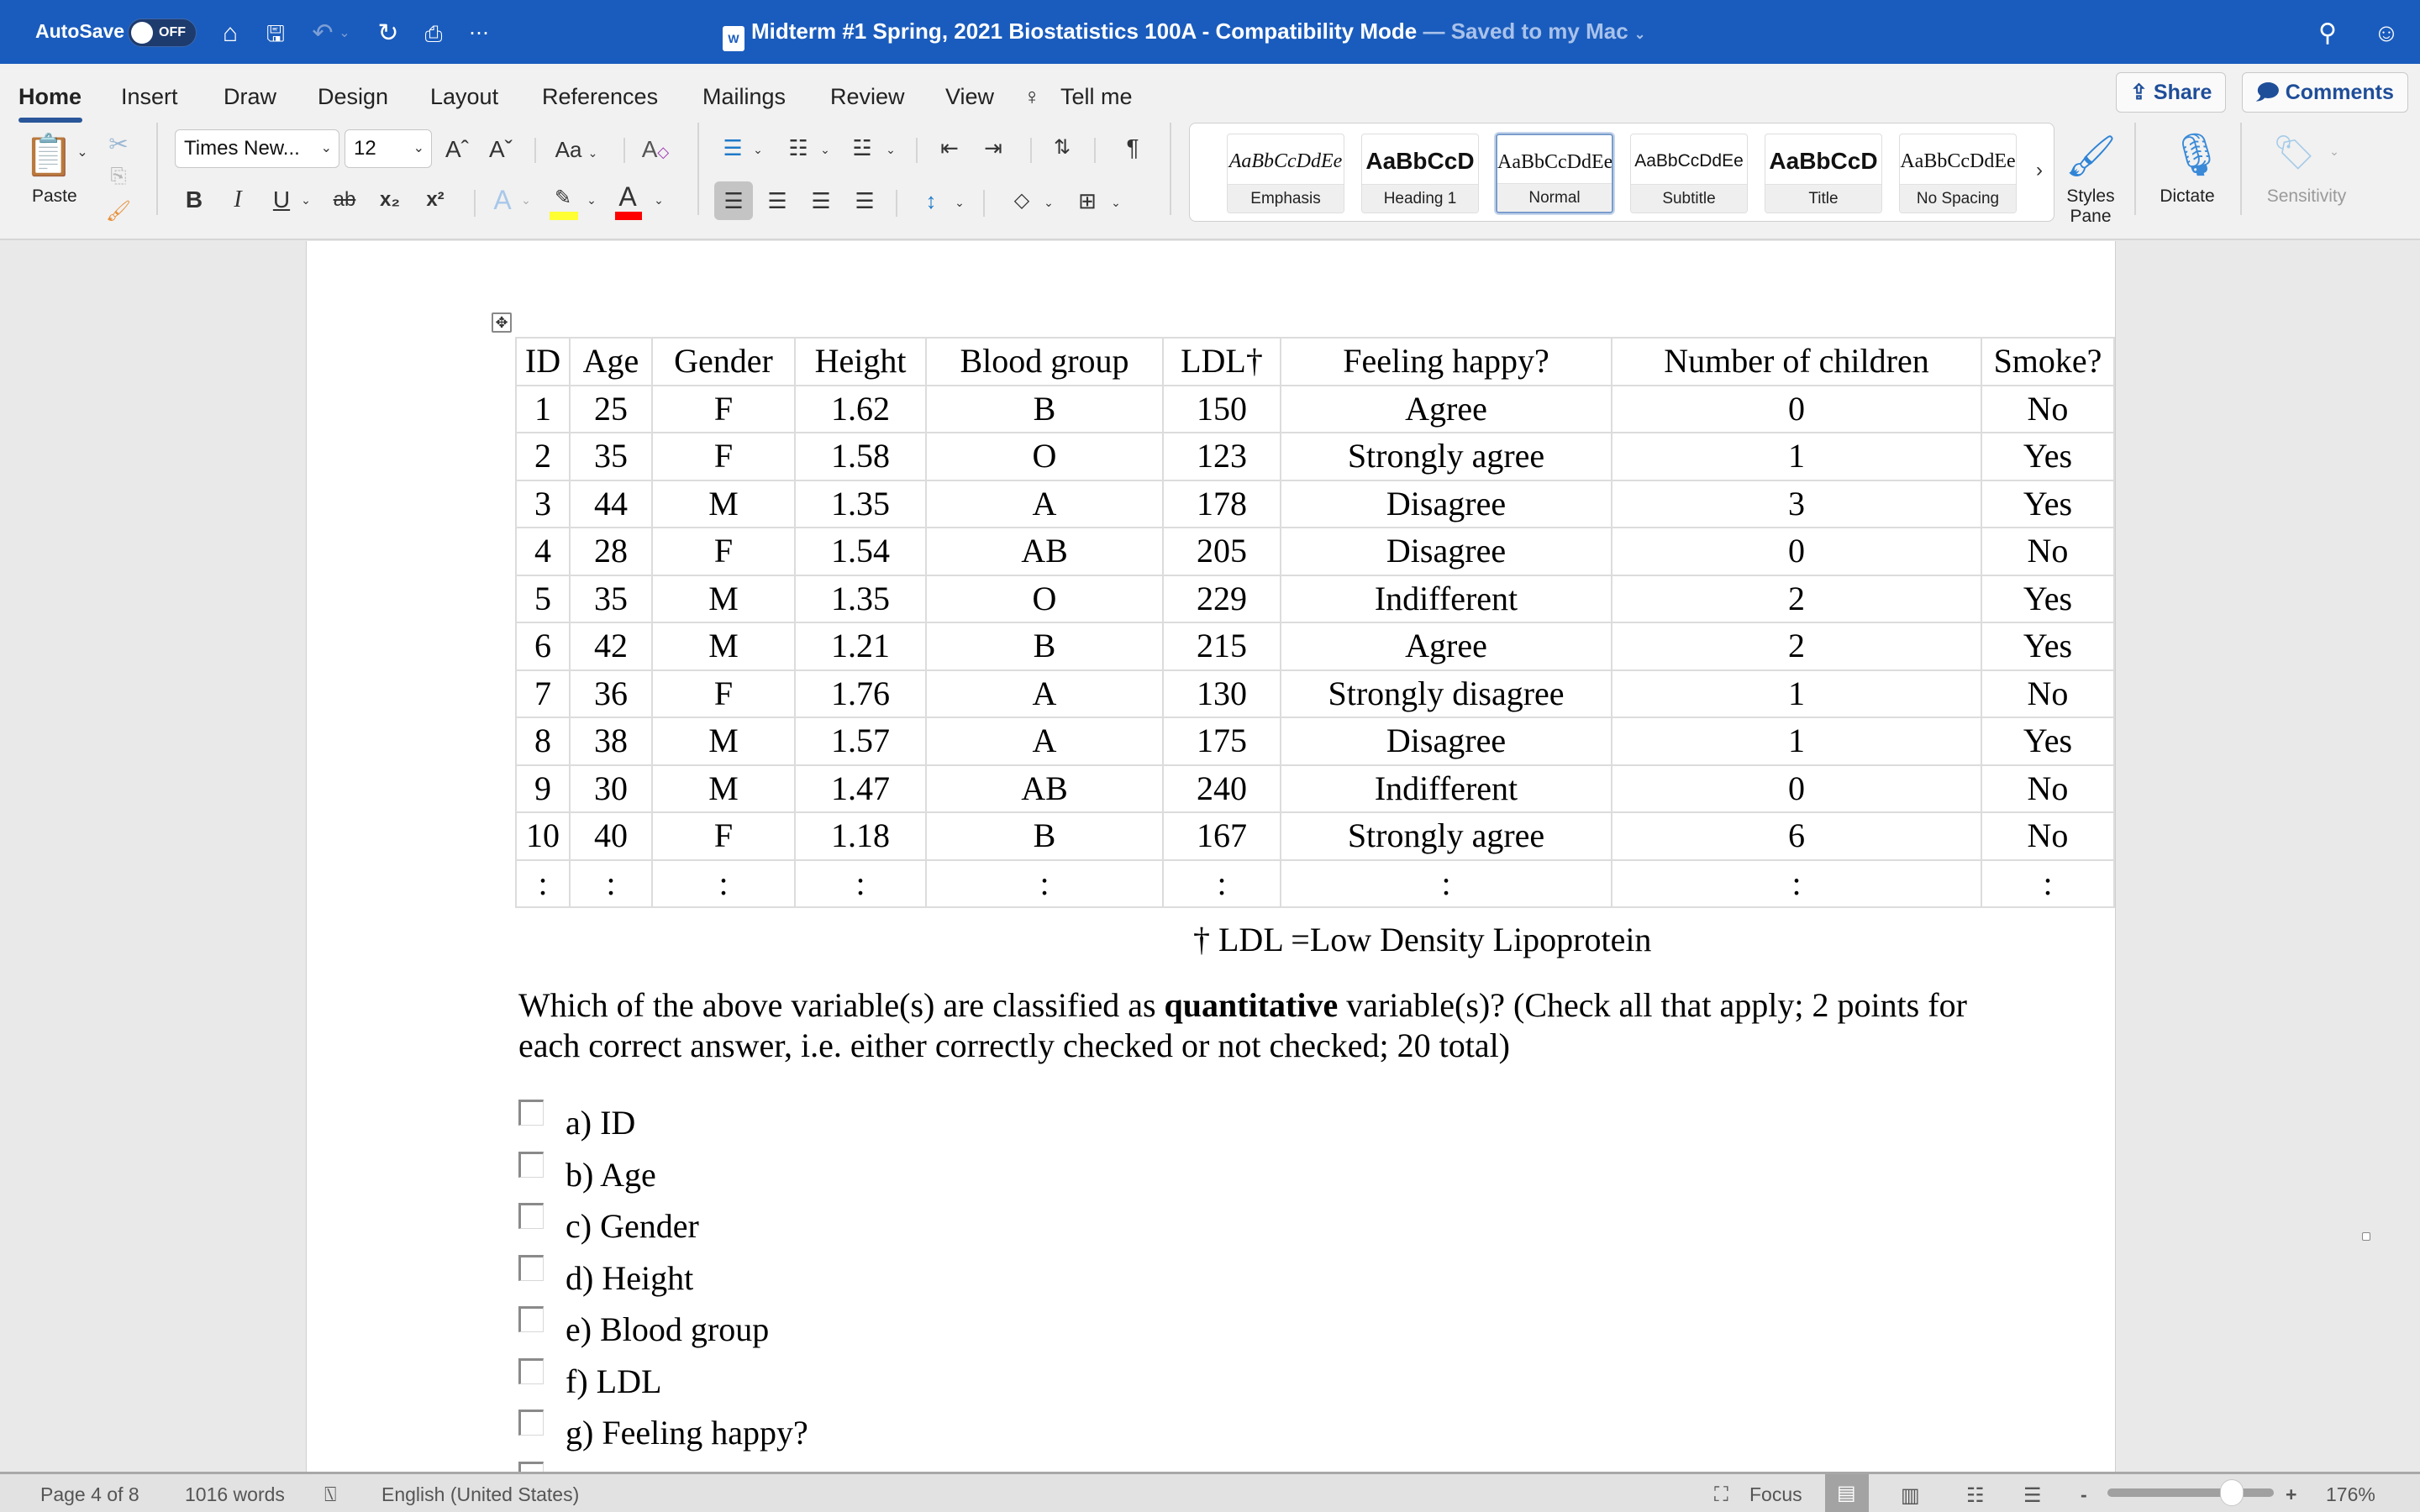 The width and height of the screenshot is (2420, 1512). What do you see at coordinates (2291, 1494) in the screenshot?
I see `zoom-in-button: +` at bounding box center [2291, 1494].